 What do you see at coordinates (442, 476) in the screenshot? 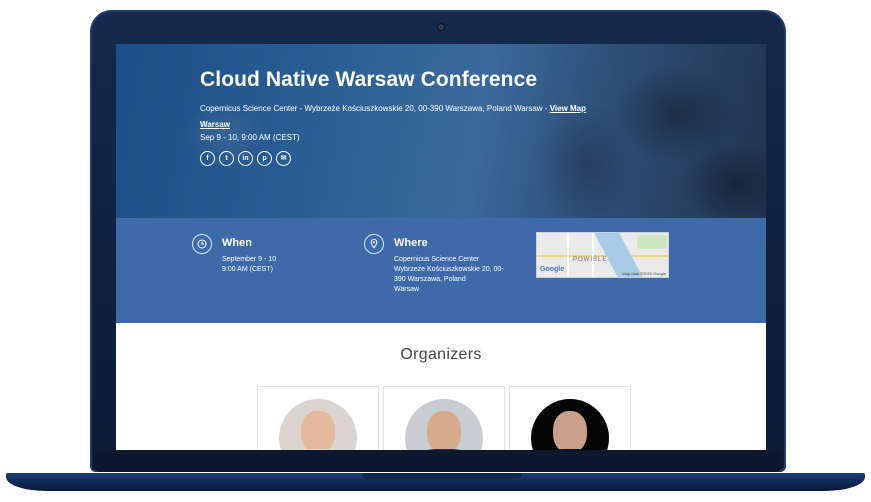
I see `laptop-notch` at bounding box center [442, 476].